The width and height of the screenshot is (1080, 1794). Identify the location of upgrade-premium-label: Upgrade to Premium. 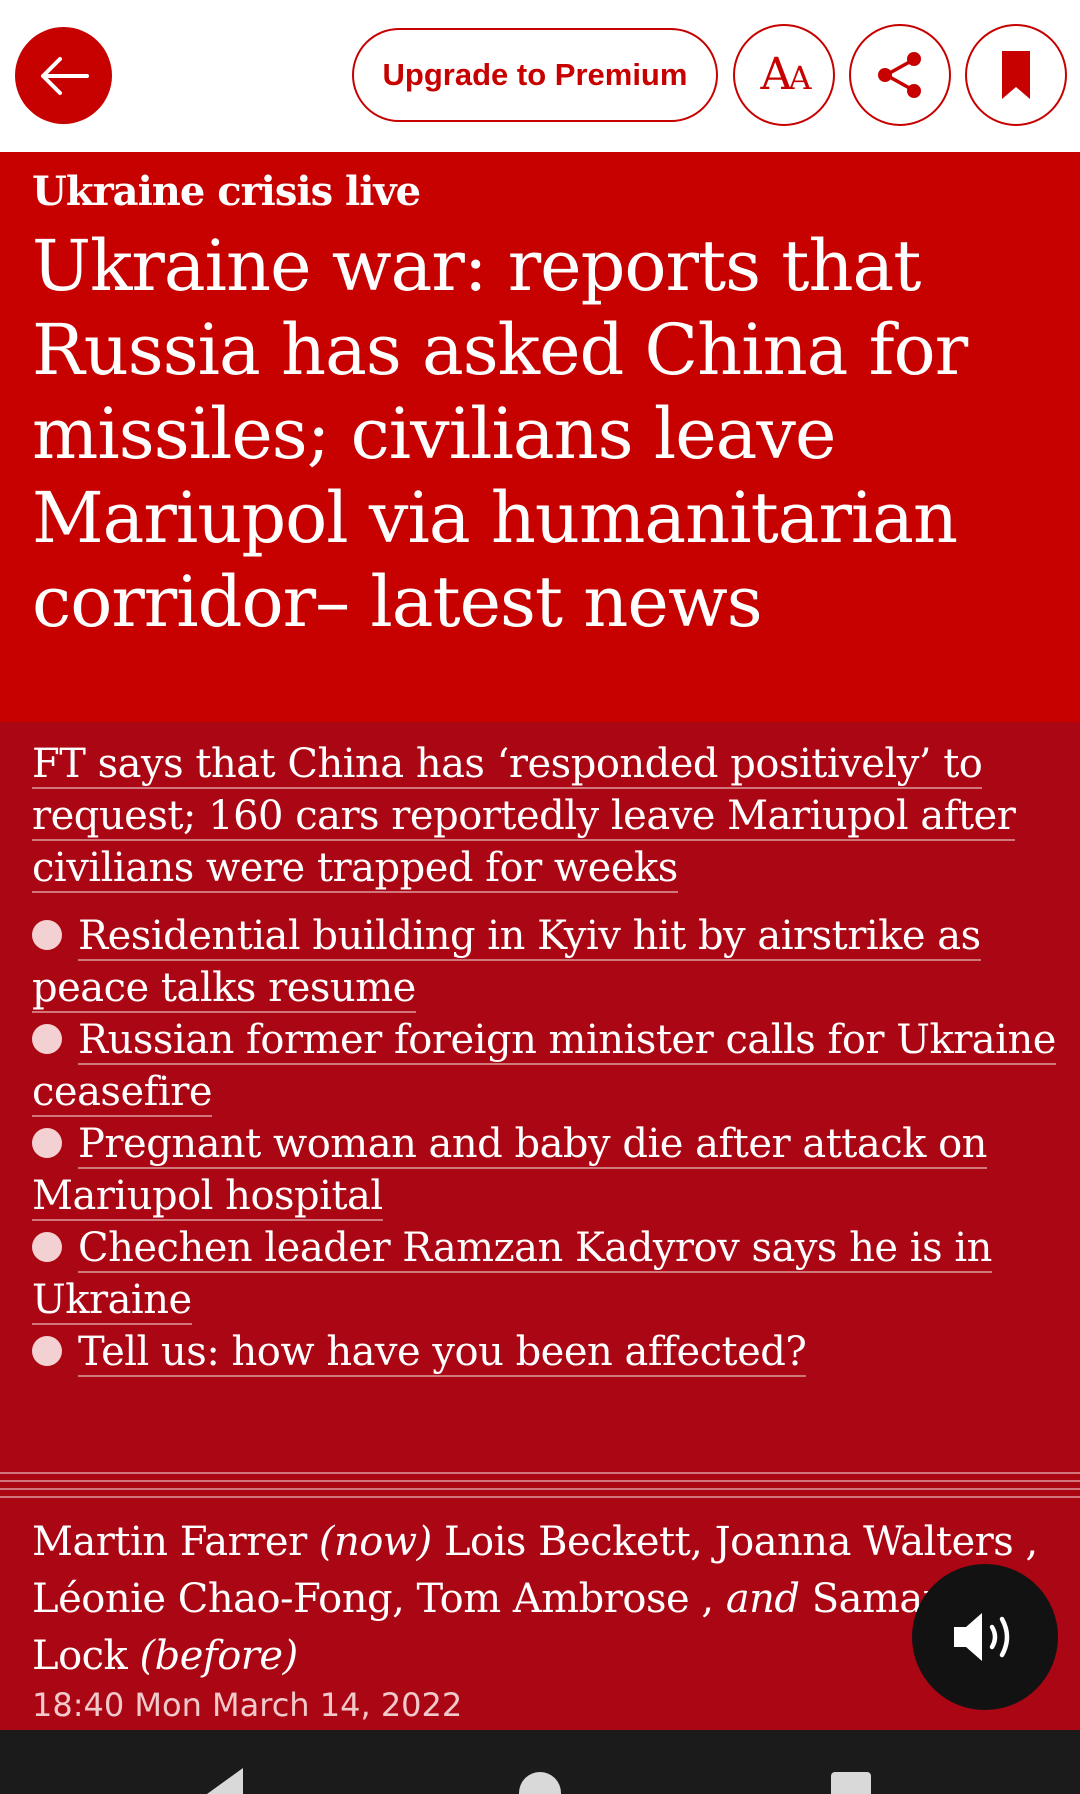
(535, 74).